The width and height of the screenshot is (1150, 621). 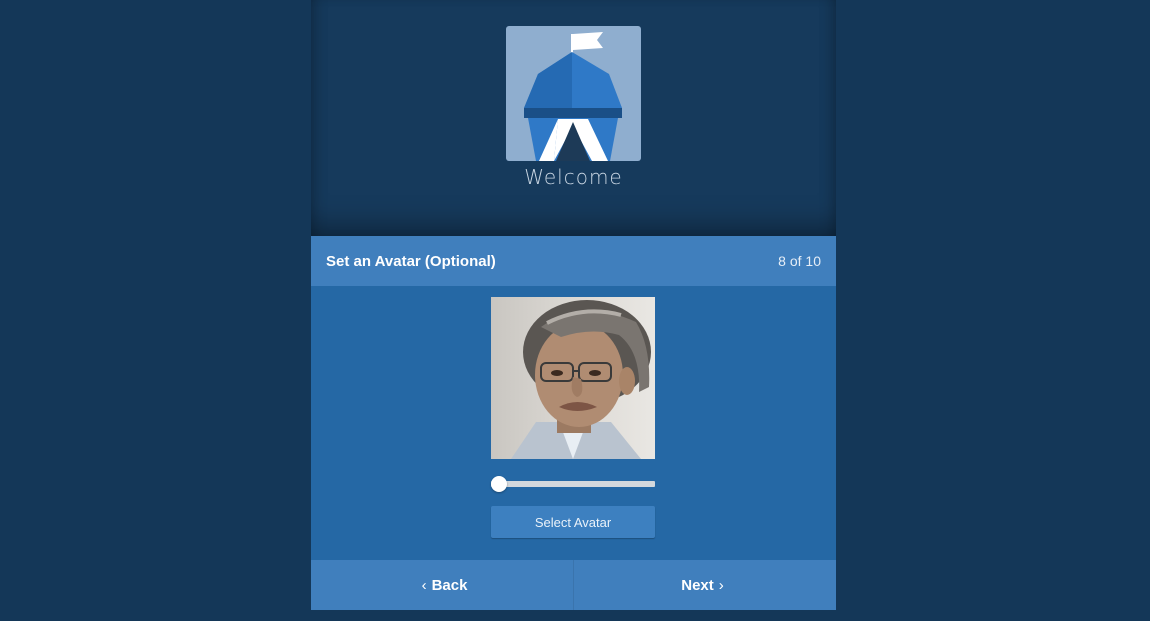 I want to click on step-header: Set an Avatar (Optional) 8 of 10, so click(x=573, y=261).